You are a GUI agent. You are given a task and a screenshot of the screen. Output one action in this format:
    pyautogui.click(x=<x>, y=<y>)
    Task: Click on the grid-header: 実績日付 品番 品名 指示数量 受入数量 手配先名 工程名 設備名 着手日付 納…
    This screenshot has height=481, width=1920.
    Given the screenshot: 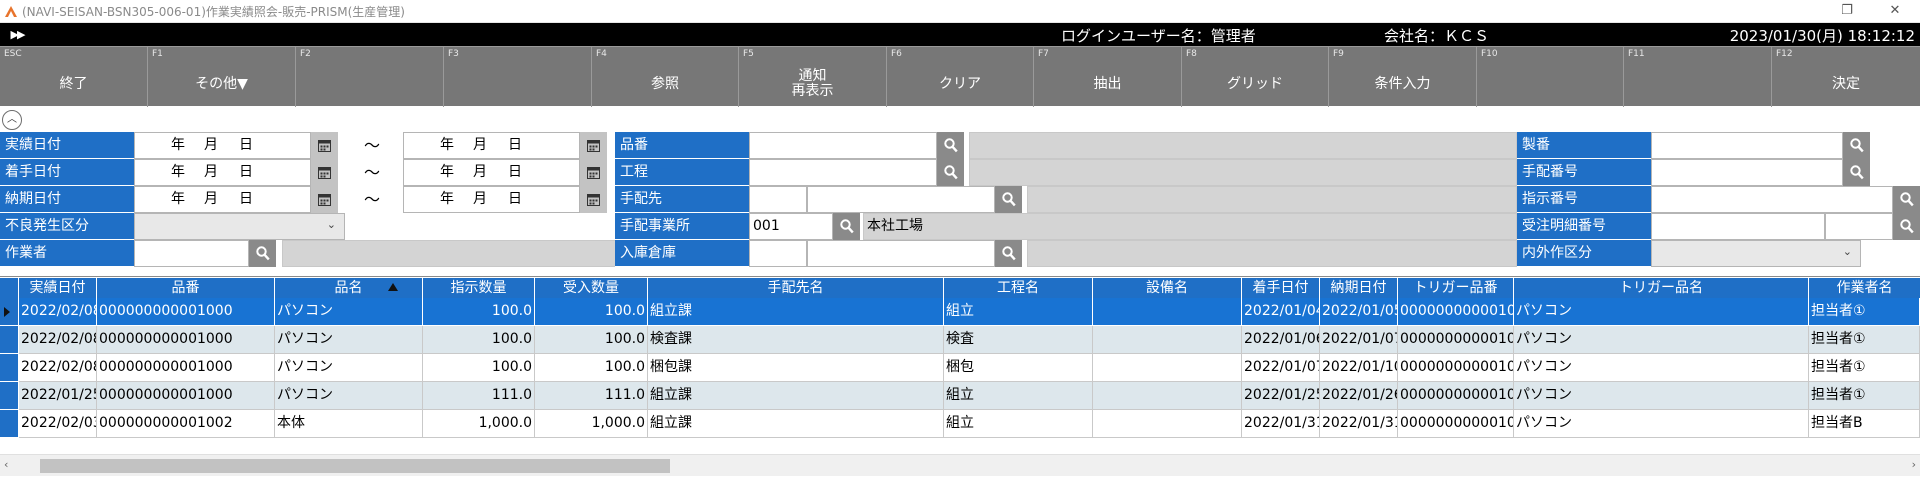 What is the action you would take?
    pyautogui.click(x=960, y=288)
    